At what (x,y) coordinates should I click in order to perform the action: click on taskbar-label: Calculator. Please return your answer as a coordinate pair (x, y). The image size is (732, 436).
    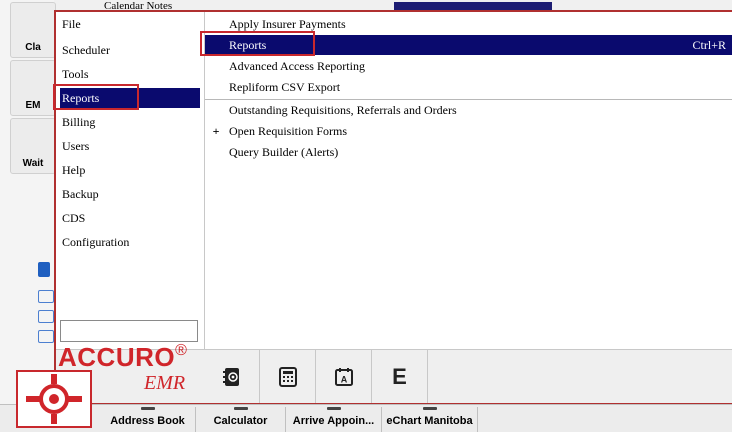
    Looking at the image, I should click on (240, 421).